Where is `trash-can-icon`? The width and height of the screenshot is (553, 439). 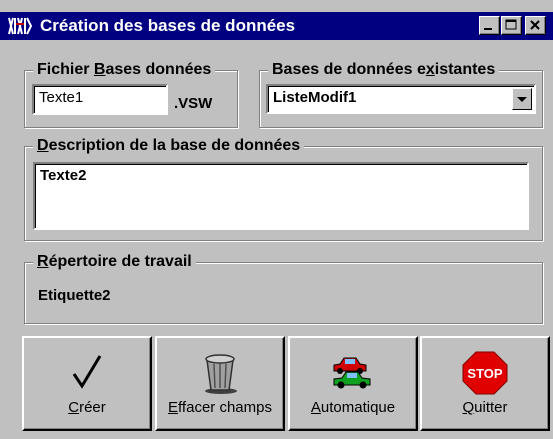
trash-can-icon is located at coordinates (221, 374).